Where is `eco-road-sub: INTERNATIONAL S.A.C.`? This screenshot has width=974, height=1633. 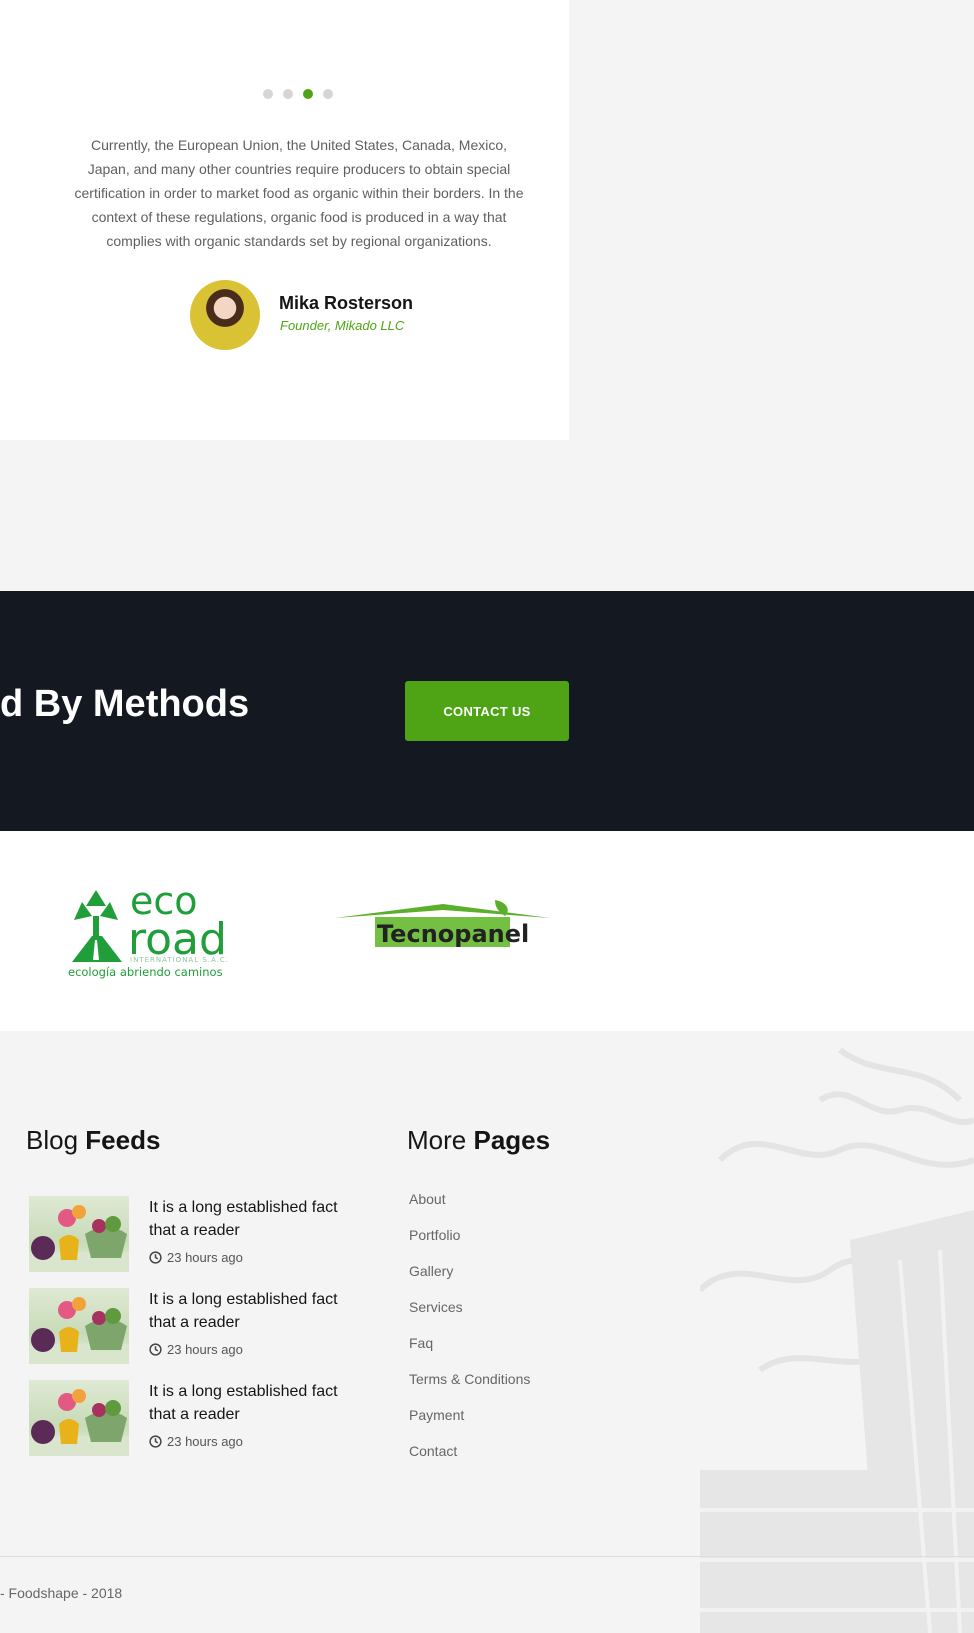
eco-road-sub: INTERNATIONAL S.A.C. is located at coordinates (179, 960).